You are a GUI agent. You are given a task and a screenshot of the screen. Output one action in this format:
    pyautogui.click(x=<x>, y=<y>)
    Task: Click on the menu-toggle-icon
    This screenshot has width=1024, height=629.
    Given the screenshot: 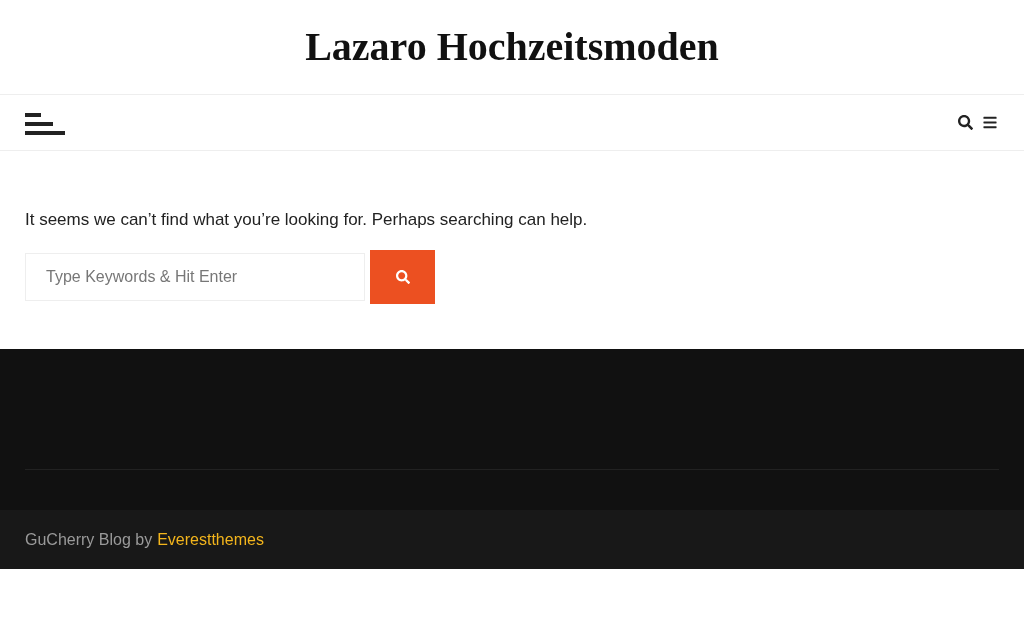 What is the action you would take?
    pyautogui.click(x=45, y=122)
    